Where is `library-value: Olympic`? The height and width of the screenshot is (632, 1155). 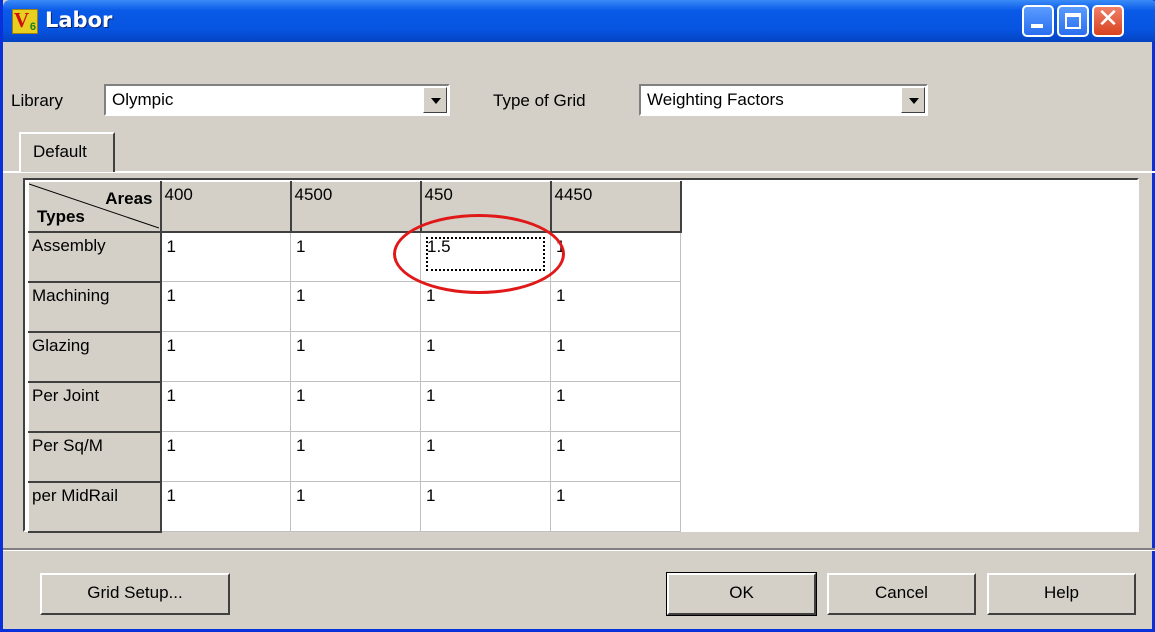
library-value: Olympic is located at coordinates (143, 99).